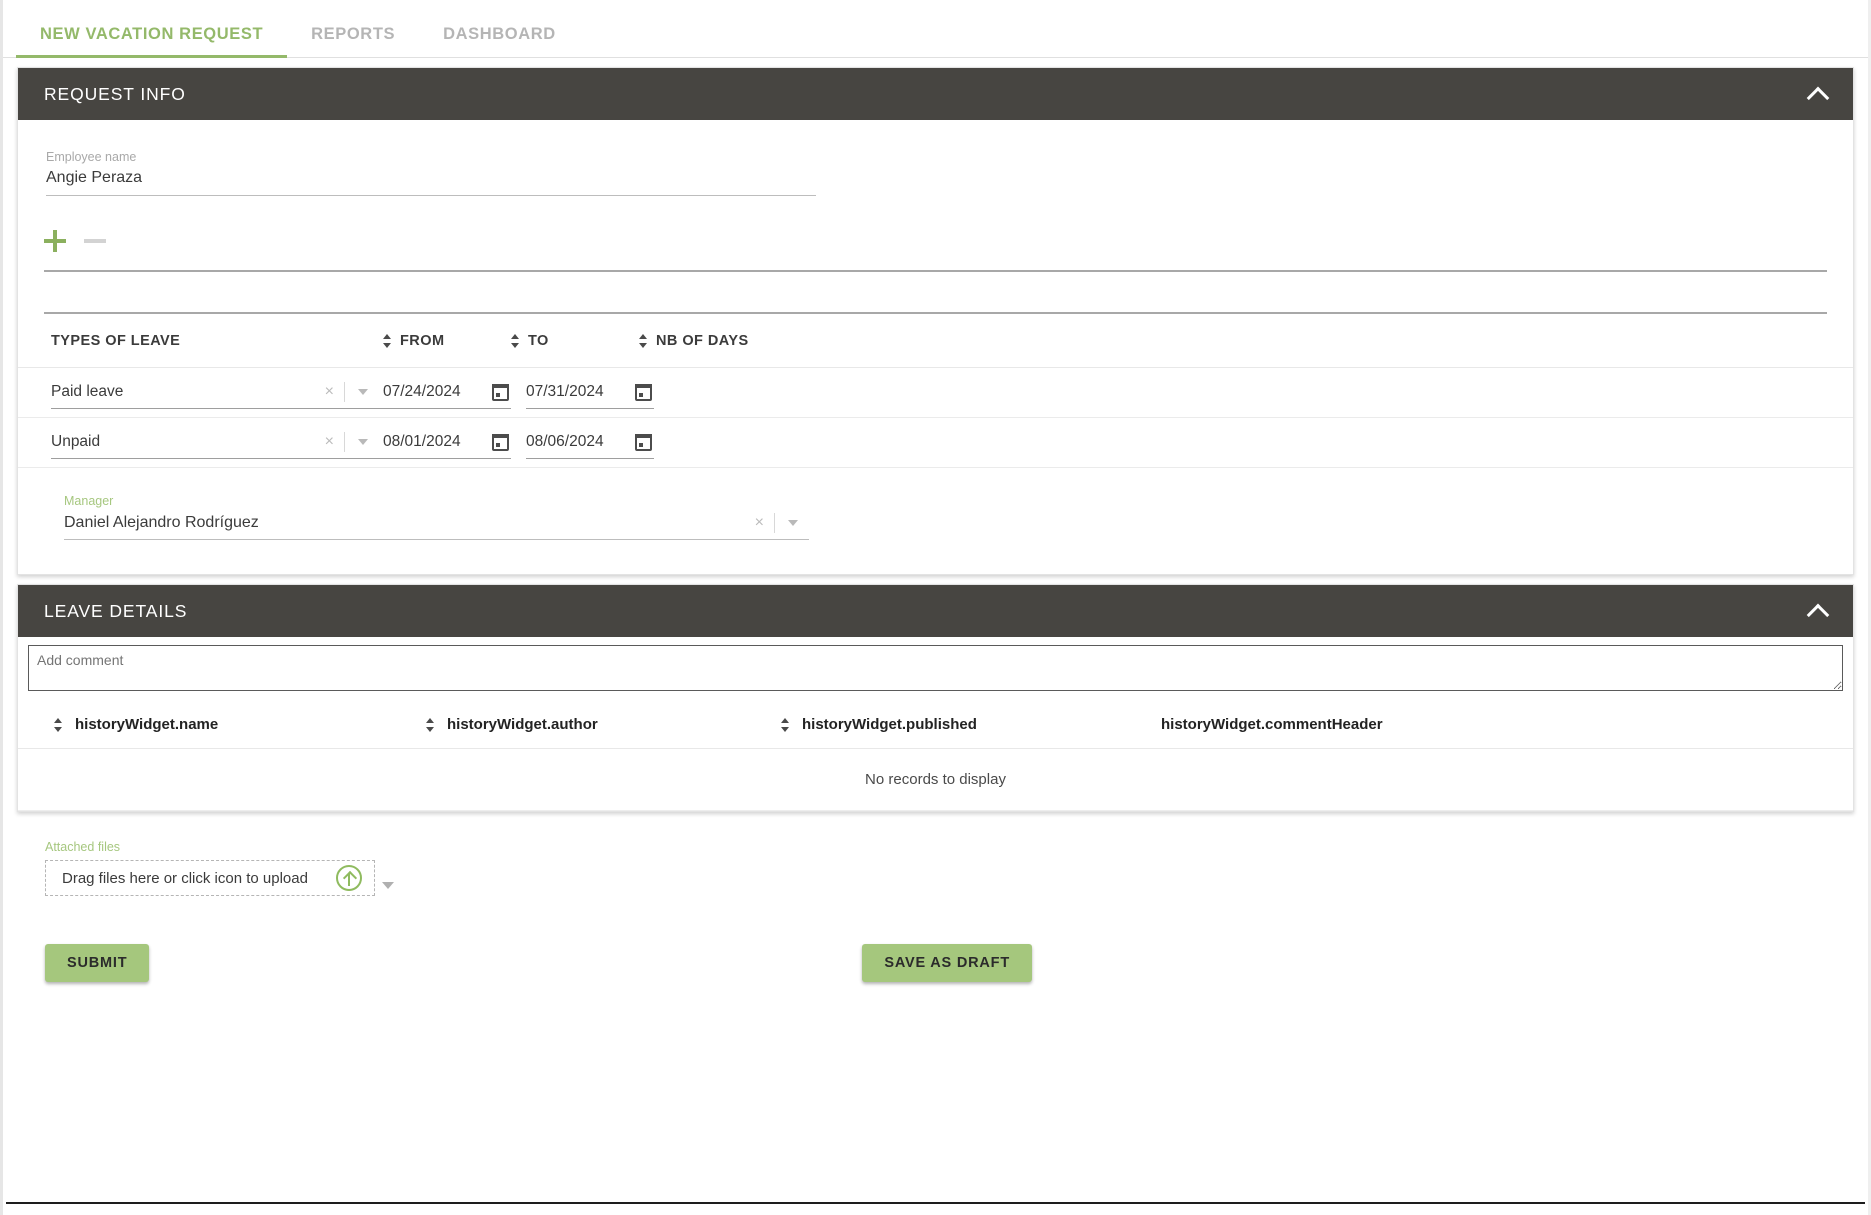  Describe the element at coordinates (575, 341) in the screenshot. I see `column-header-to: TO` at that location.